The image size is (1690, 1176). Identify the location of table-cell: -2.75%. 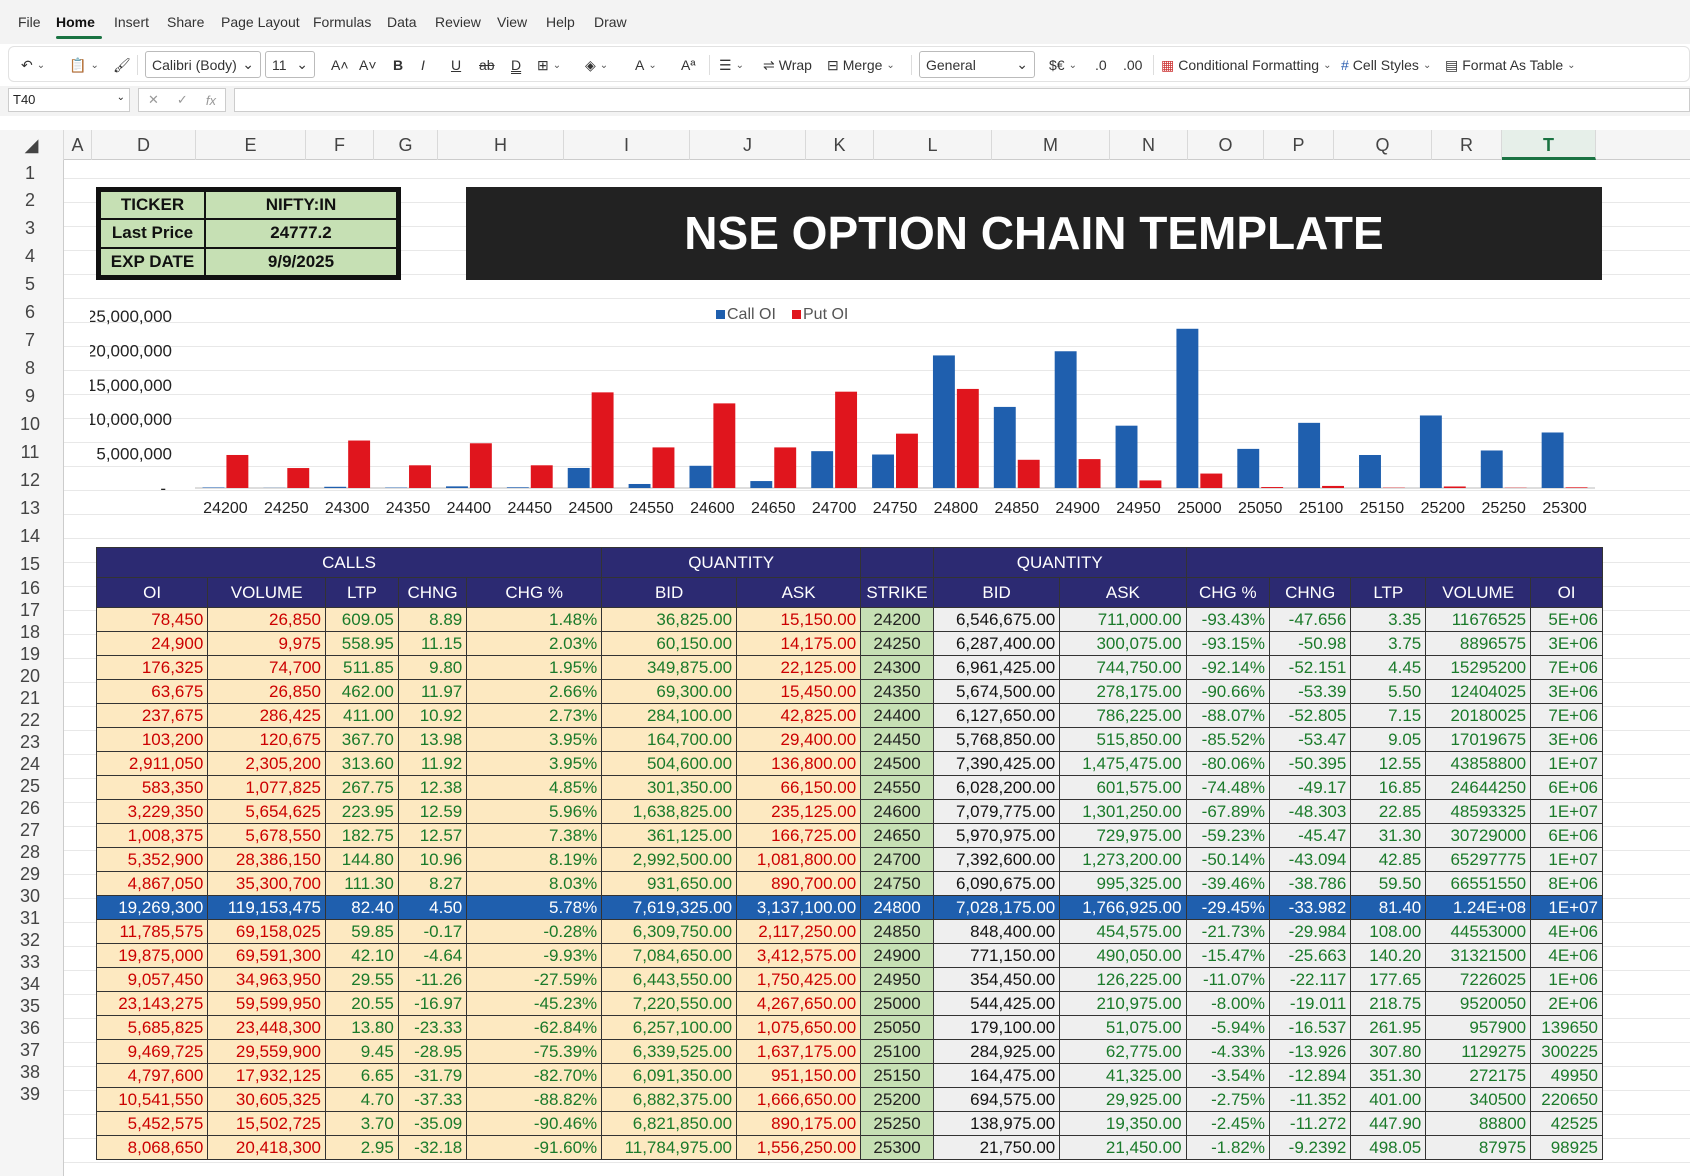
(1228, 1099).